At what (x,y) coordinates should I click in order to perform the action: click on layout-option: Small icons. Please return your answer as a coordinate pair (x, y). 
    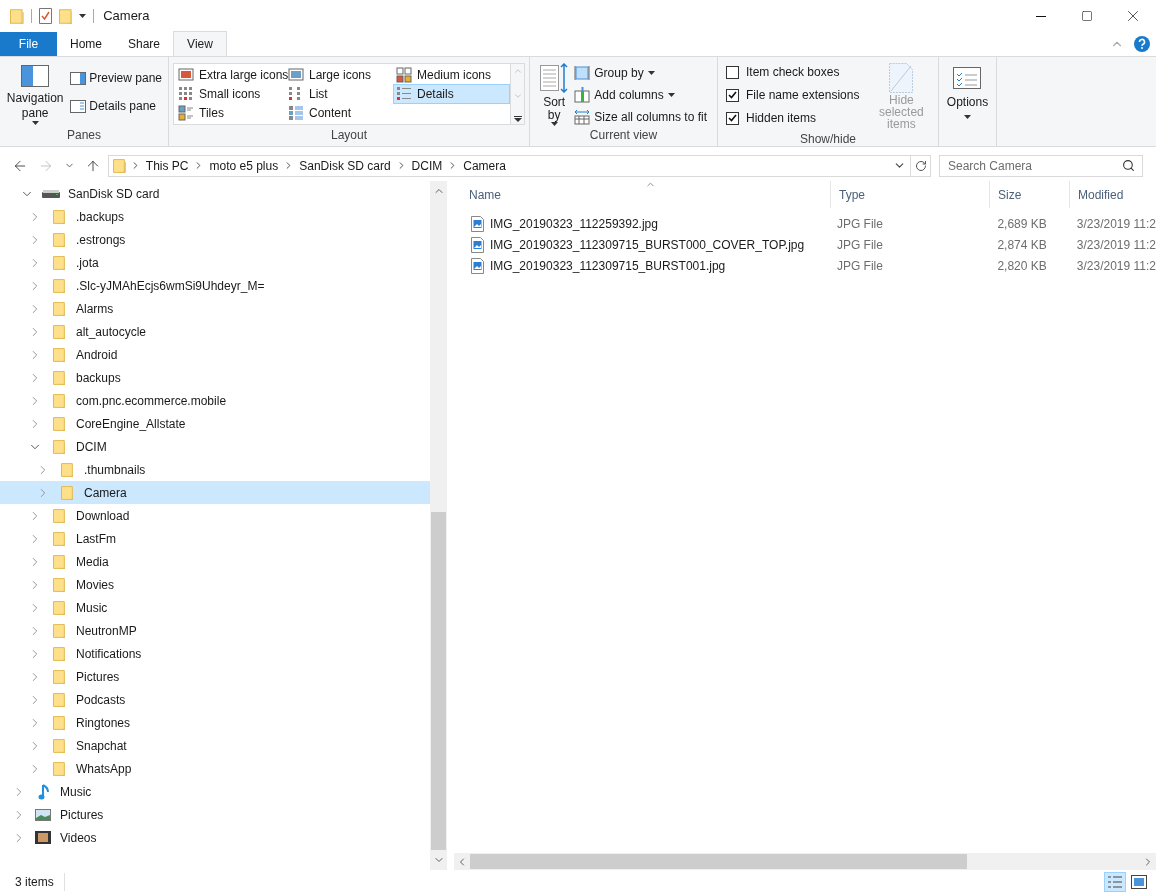
    Looking at the image, I should click on (230, 94).